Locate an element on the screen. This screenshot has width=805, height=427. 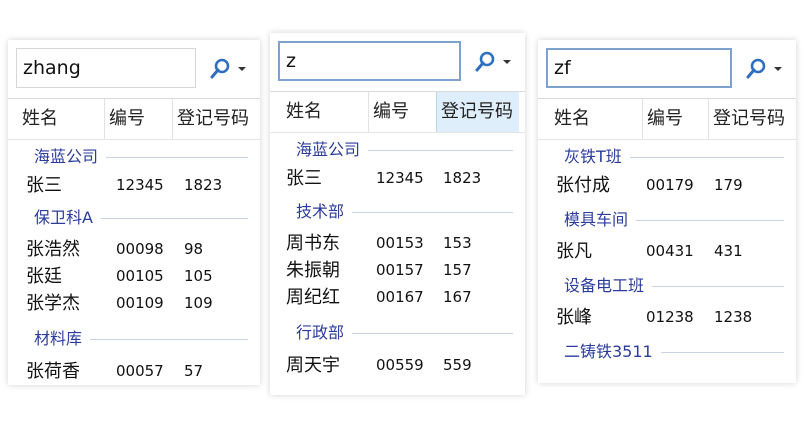
cell-name: 朱振朝 is located at coordinates (313, 270).